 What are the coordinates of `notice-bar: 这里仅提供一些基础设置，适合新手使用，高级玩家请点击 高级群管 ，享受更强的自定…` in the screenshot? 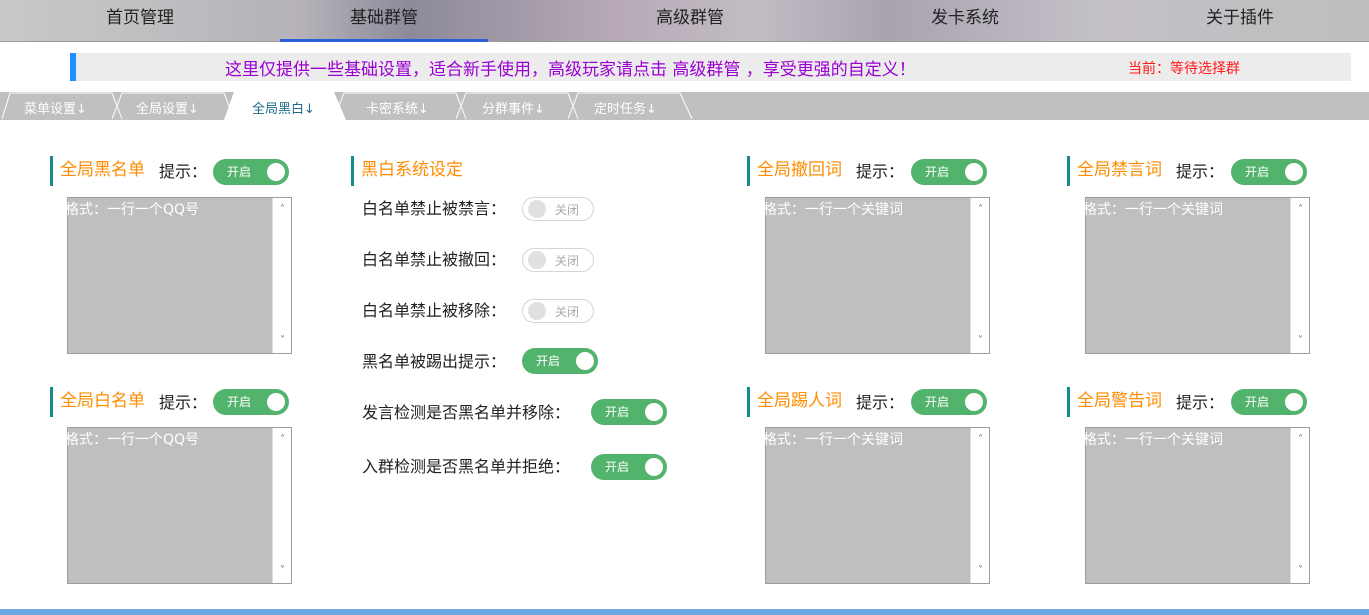 It's located at (710, 67).